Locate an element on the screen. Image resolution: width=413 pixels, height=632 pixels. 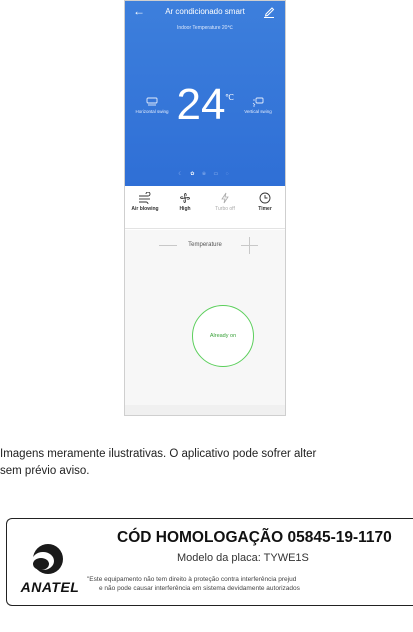
board-model: Modelo da placa: TYWE1S is located at coordinates (243, 558).